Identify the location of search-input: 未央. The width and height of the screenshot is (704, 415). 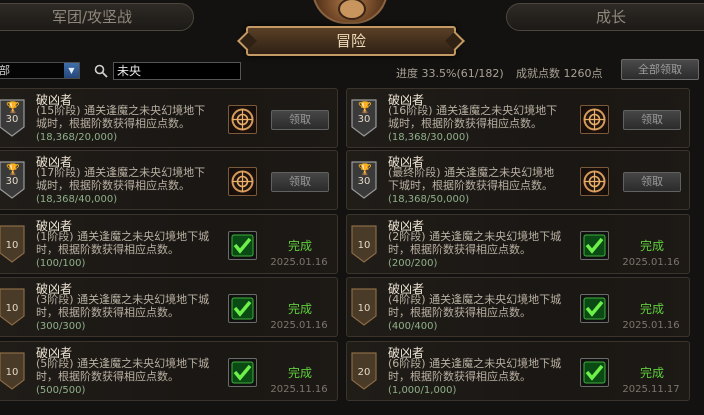
(177, 71).